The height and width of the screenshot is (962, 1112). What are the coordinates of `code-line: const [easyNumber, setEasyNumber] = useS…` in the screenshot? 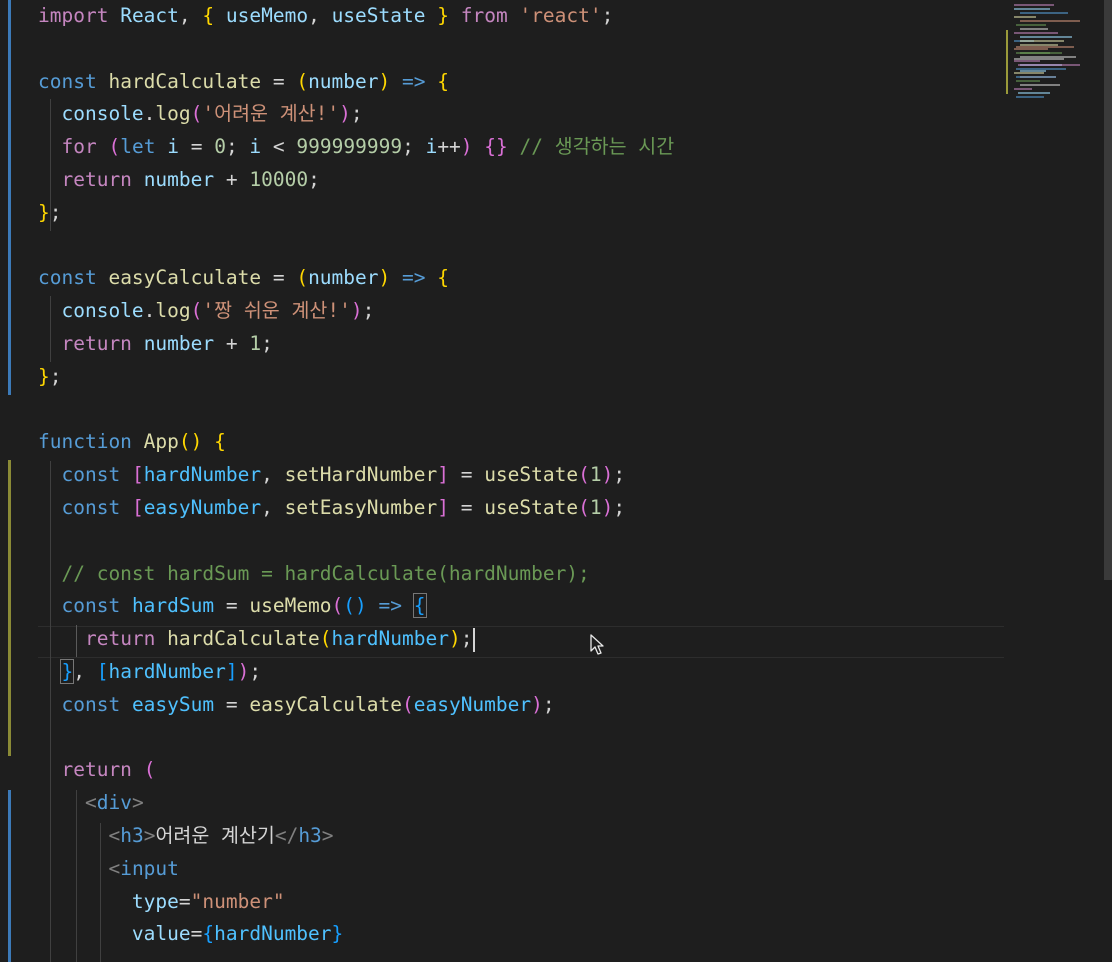 It's located at (331, 508).